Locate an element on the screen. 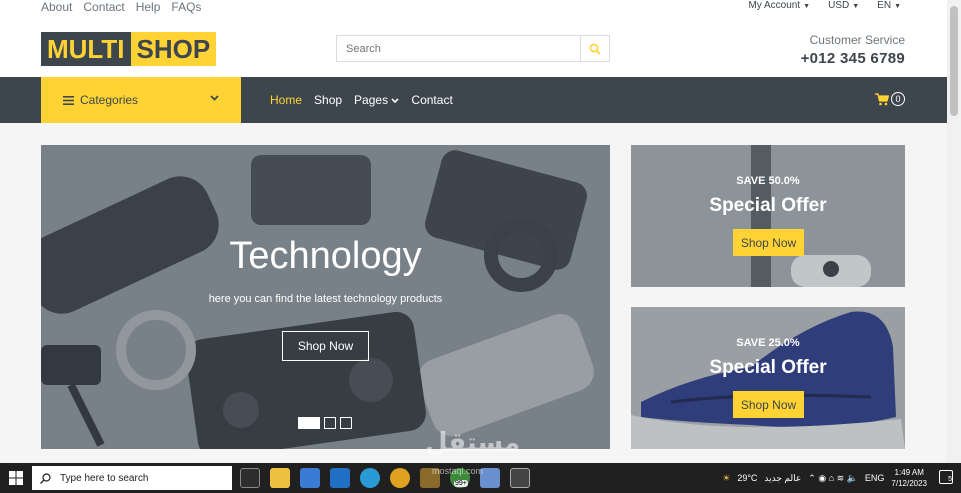  taskbar-date: 7/12/2023 is located at coordinates (909, 483).